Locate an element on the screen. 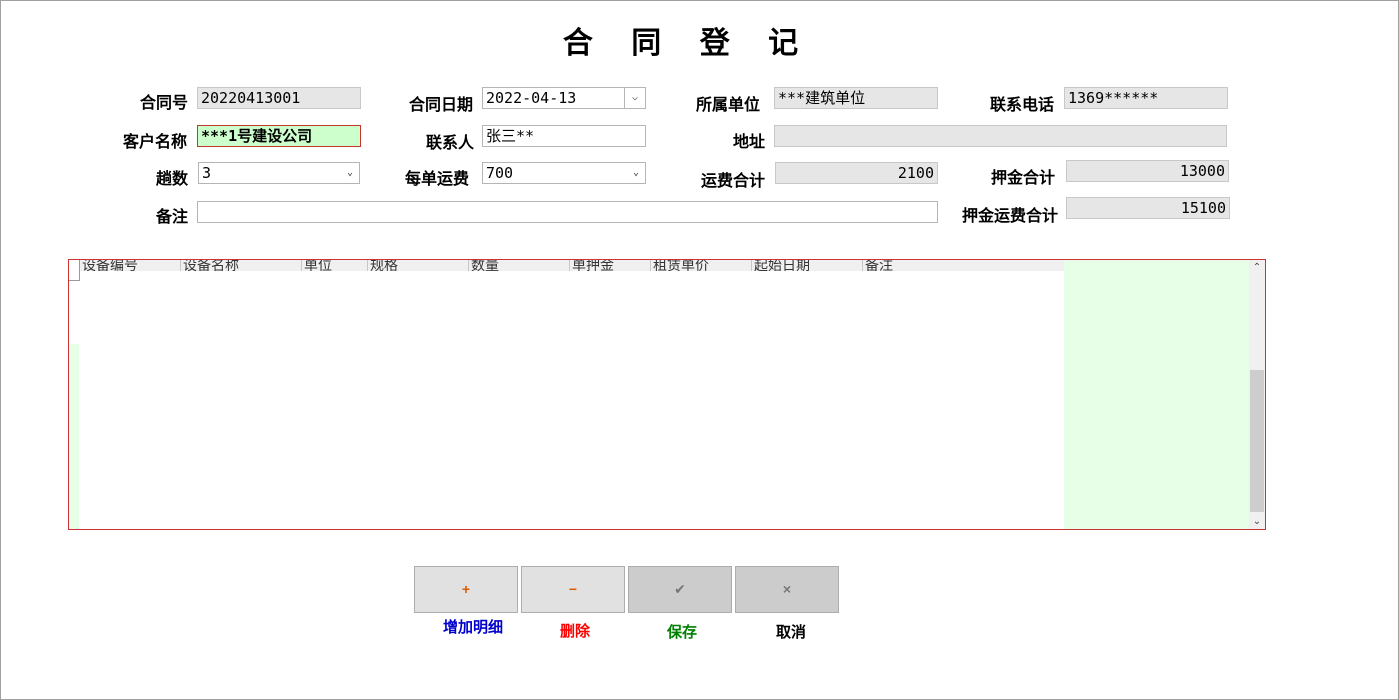 This screenshot has width=1399, height=700. add-detail-label: 增加明细 is located at coordinates (472, 627).